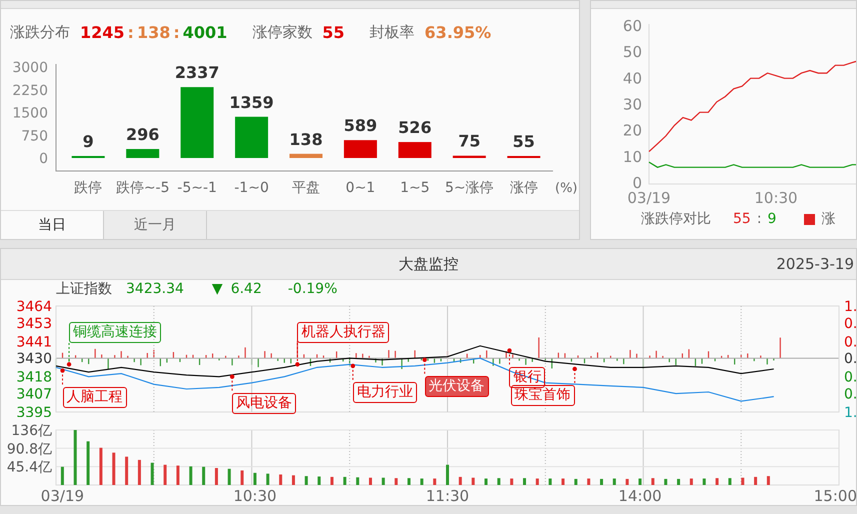  What do you see at coordinates (542, 395) in the screenshot?
I see `event-tag: 珠宝首饰` at bounding box center [542, 395].